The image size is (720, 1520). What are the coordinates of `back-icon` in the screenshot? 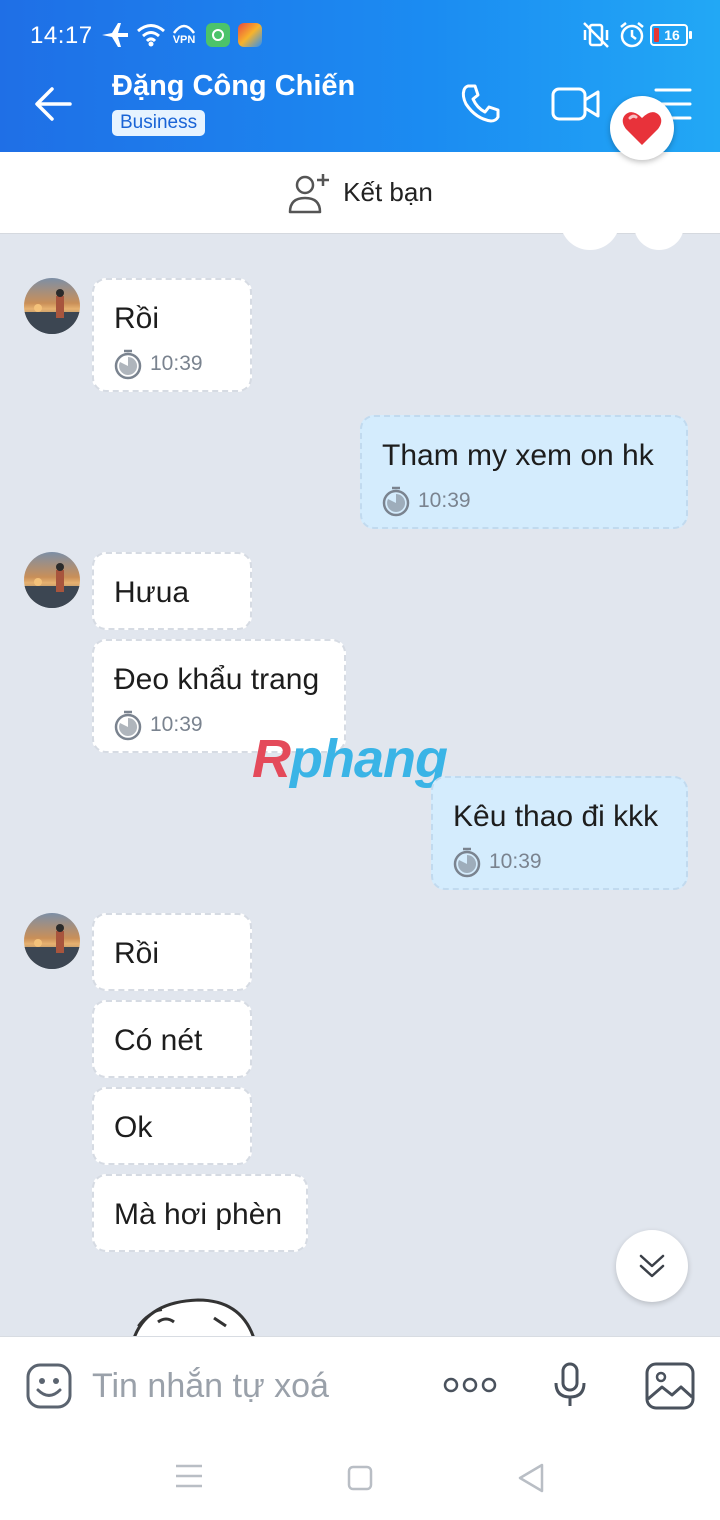 It's located at (531, 1478).